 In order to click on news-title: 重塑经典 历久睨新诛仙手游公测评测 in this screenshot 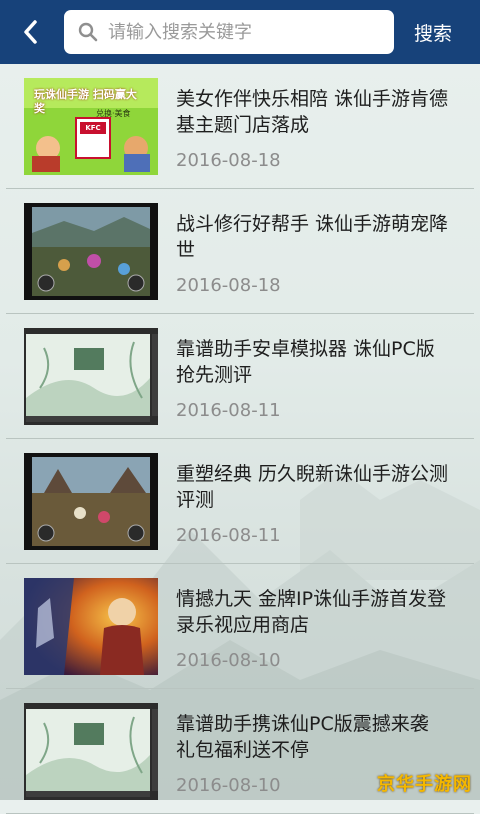, I will do `click(312, 487)`.